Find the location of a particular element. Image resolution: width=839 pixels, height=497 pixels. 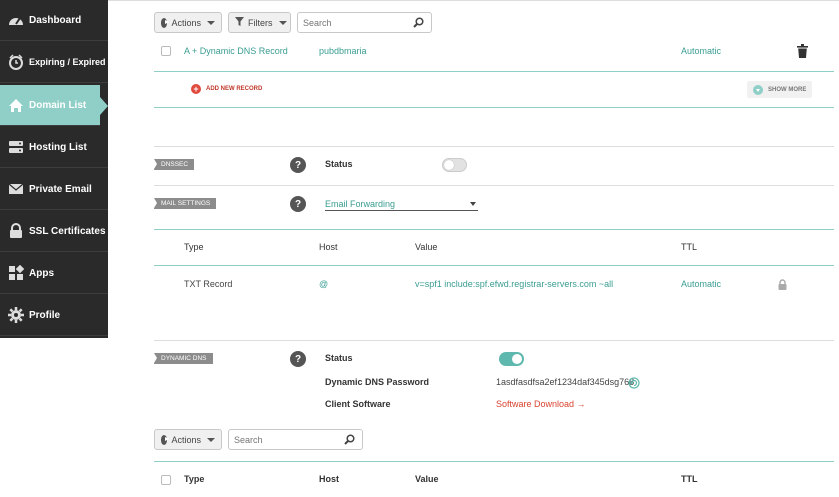

record-ttl: Automatic is located at coordinates (701, 51).